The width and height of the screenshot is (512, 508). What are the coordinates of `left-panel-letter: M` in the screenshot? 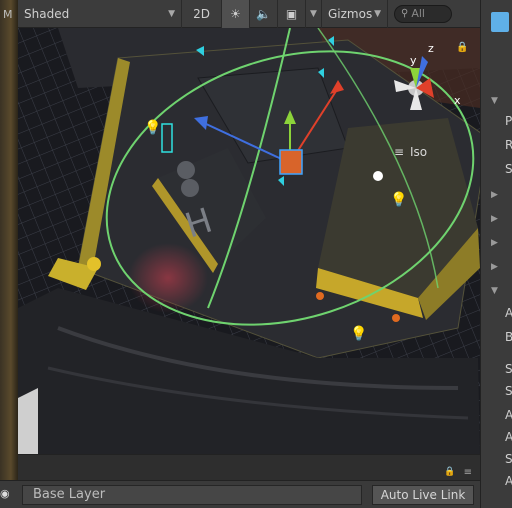 It's located at (8, 14).